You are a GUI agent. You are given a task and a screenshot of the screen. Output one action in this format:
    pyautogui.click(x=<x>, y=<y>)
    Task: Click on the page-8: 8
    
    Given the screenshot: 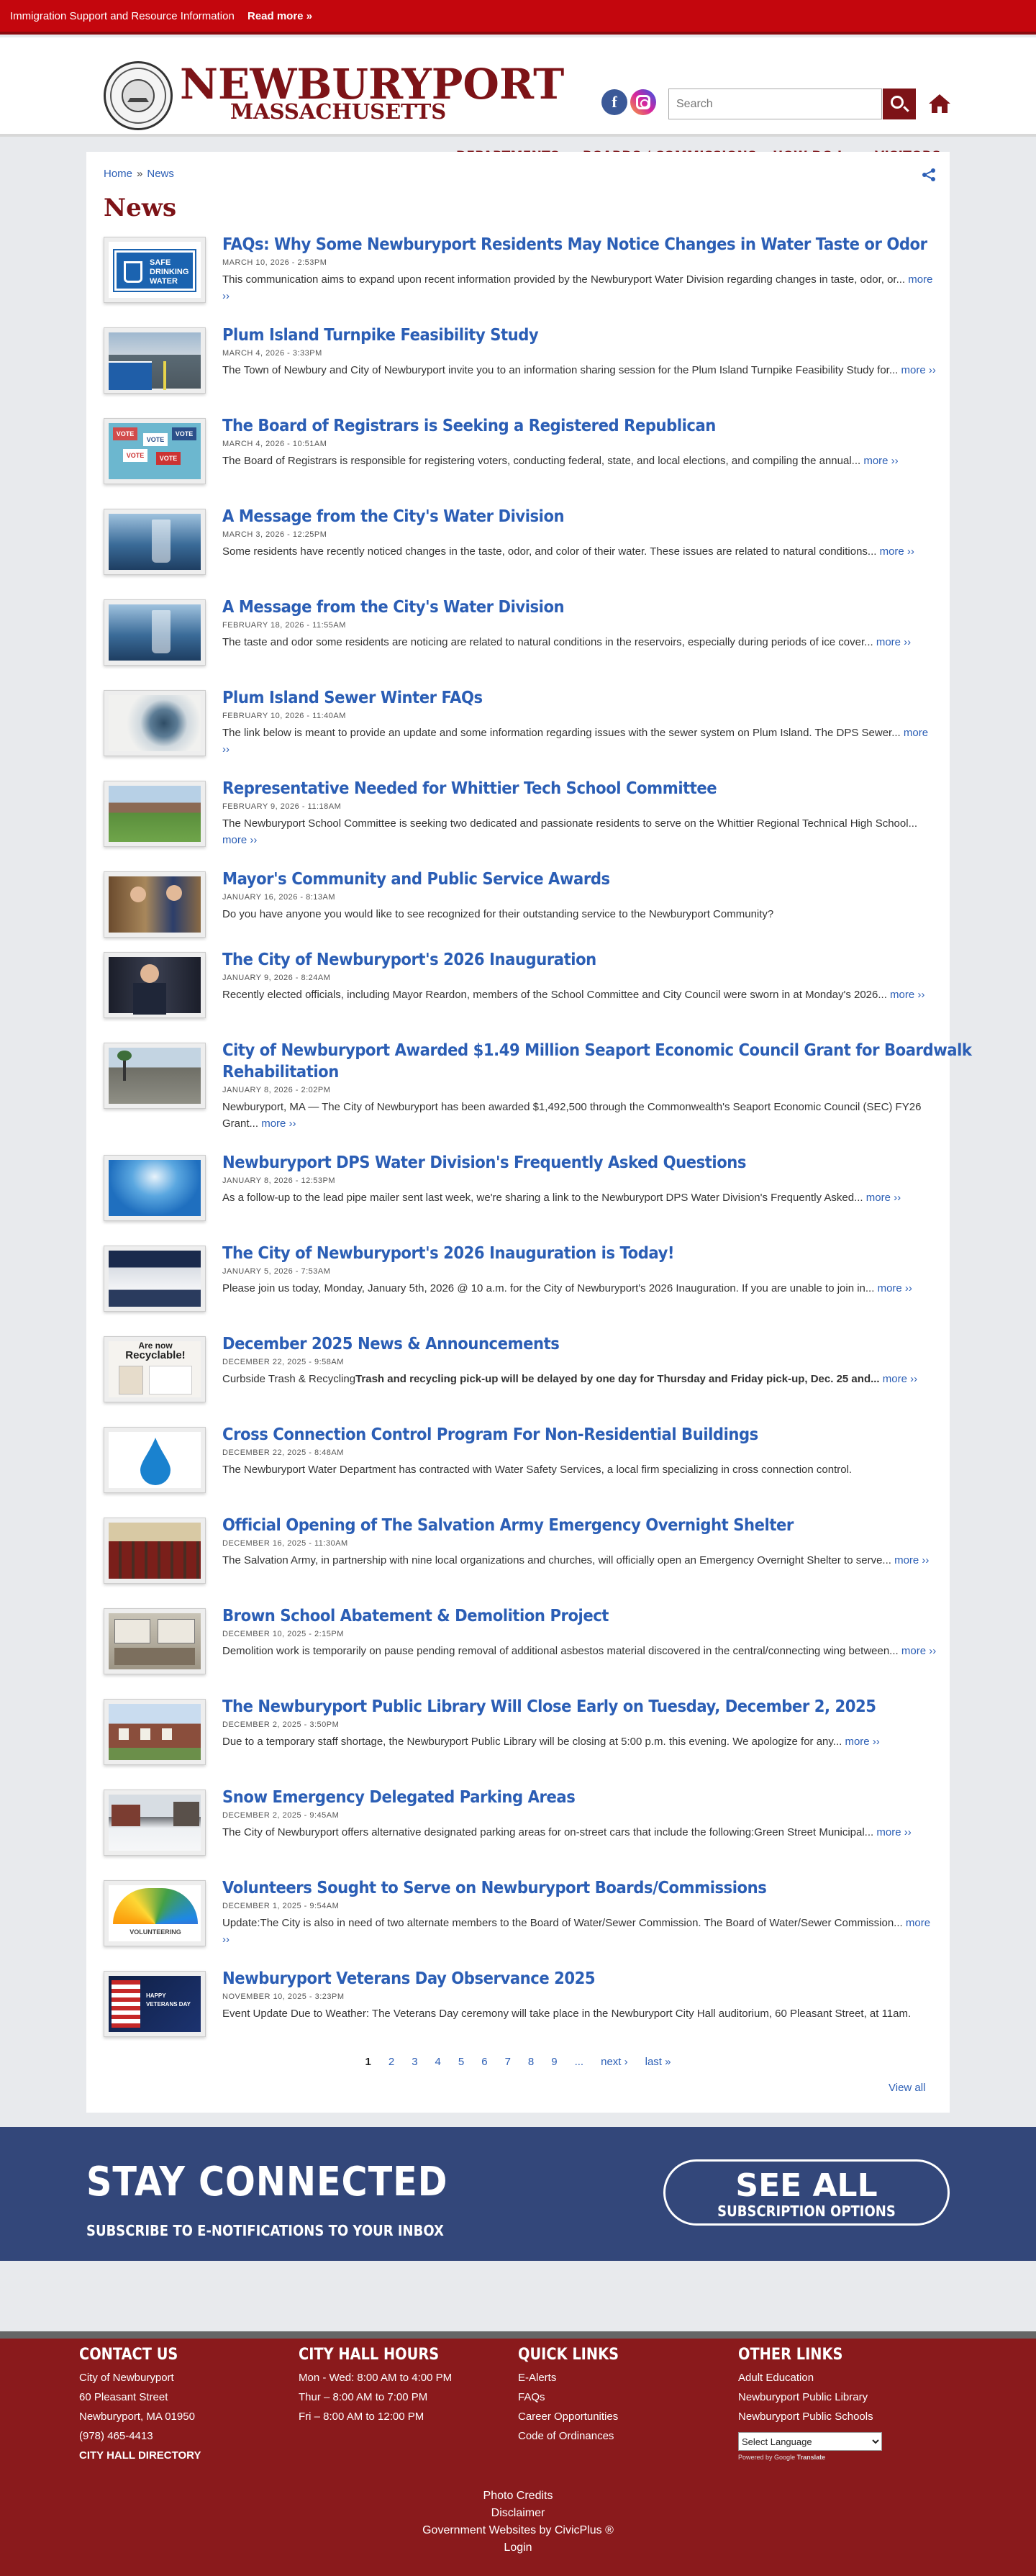 What is the action you would take?
    pyautogui.click(x=531, y=2062)
    